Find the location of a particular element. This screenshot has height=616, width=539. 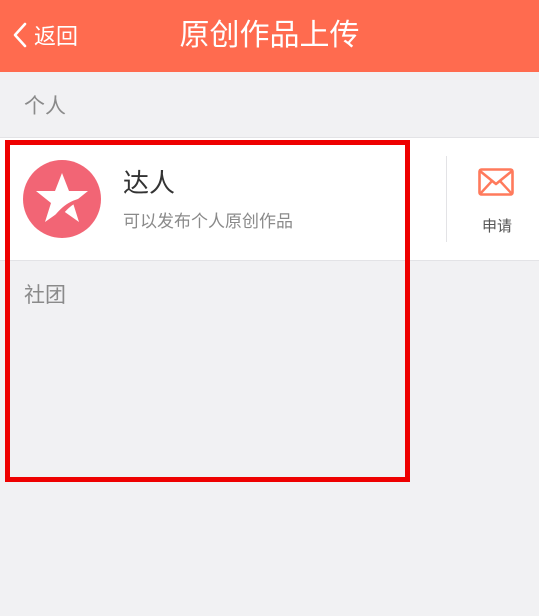

avatar is located at coordinates (62, 199).